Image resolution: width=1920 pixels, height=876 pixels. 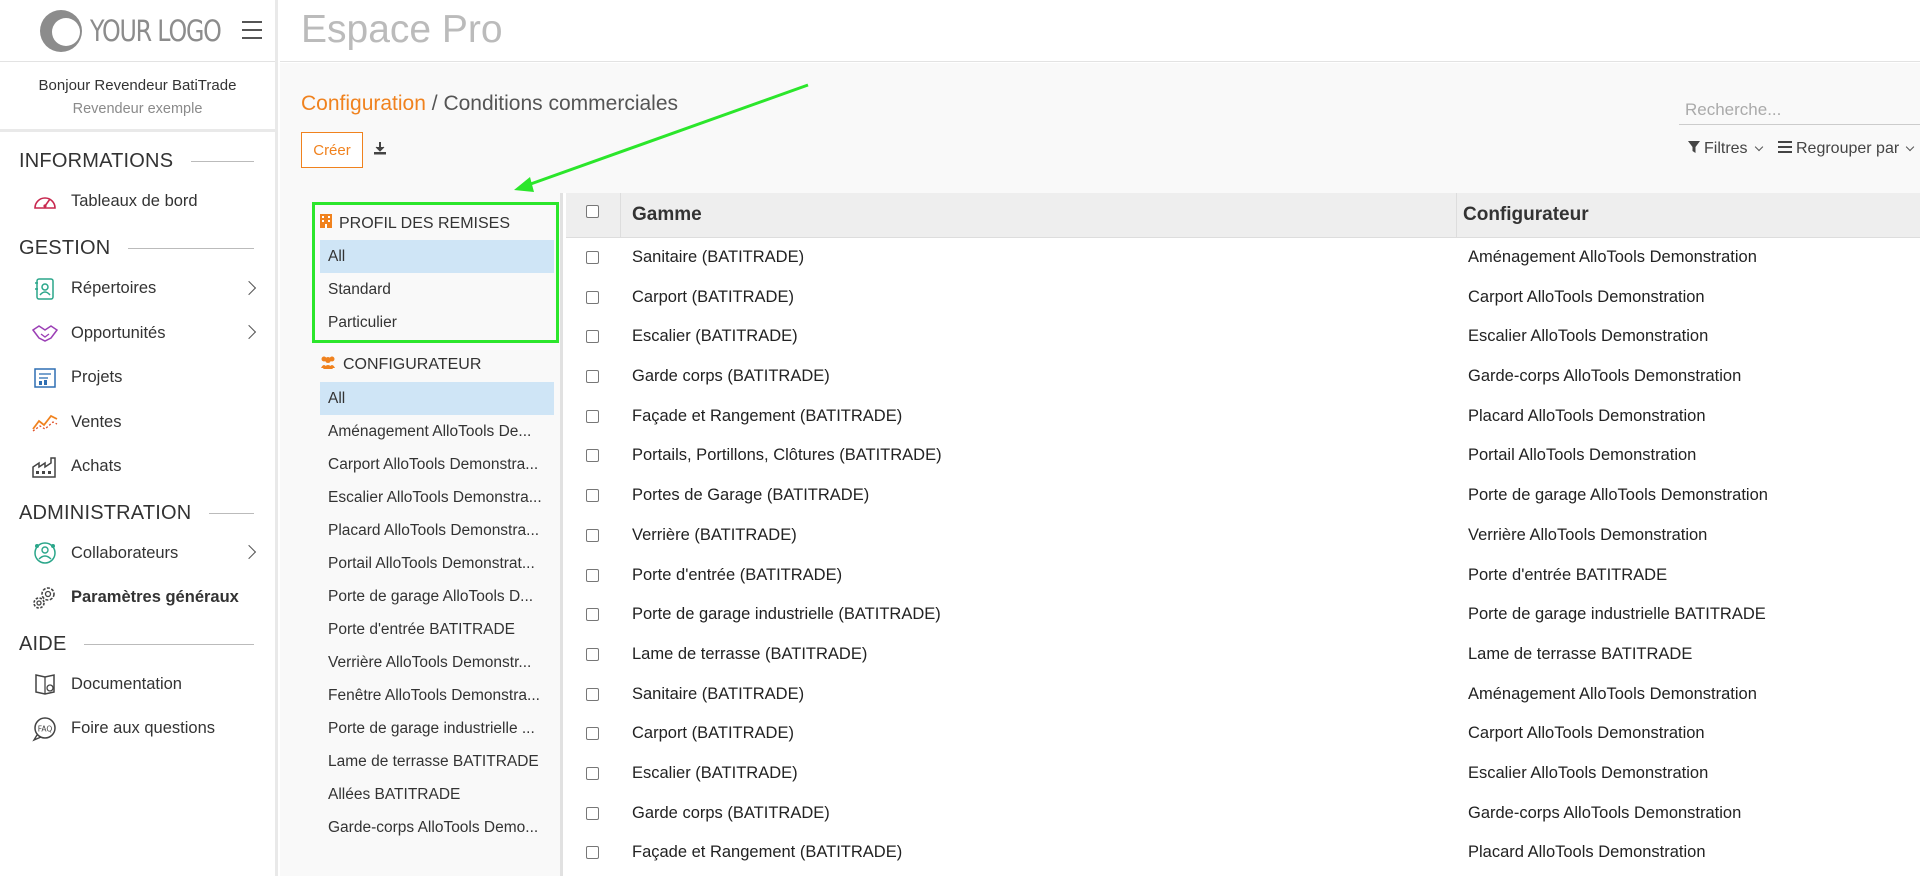 I want to click on panel-item-configurateur: Lame de terrasse BATITRADE, so click(x=437, y=761).